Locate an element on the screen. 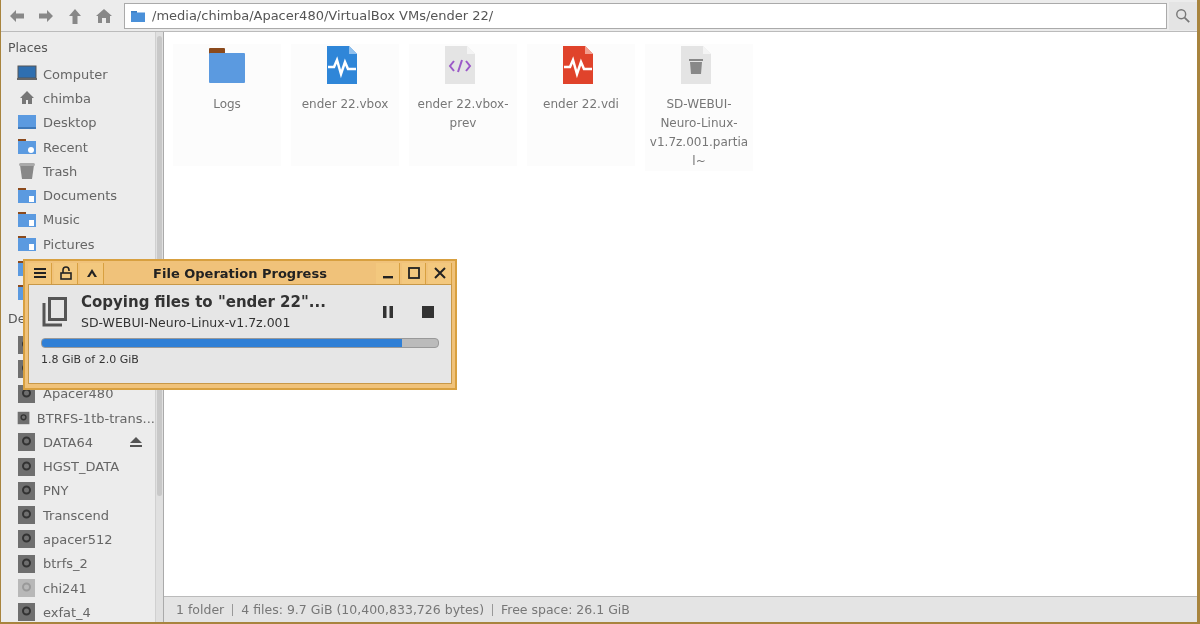 The image size is (1200, 624). status-text: 4 files: 9.7 GiB (10,400,833,726 bytes) is located at coordinates (362, 609).